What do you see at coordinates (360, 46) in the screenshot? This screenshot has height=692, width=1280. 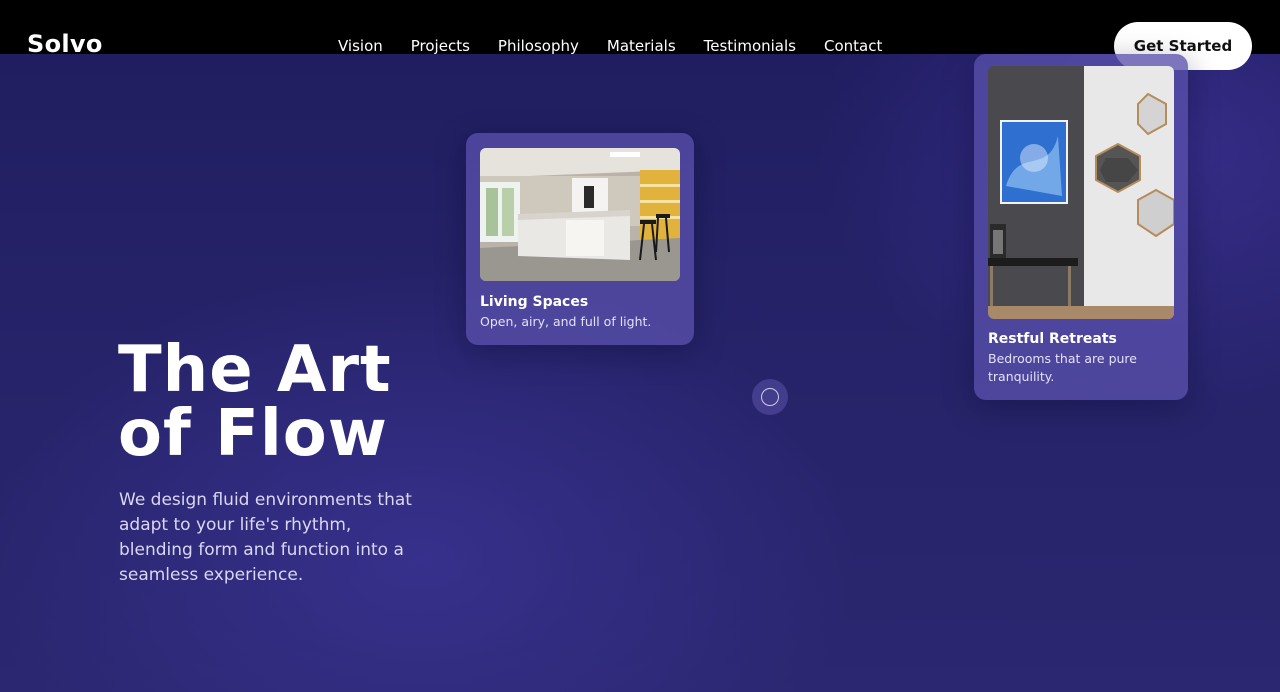 I see `nav-item-vision: Vision` at bounding box center [360, 46].